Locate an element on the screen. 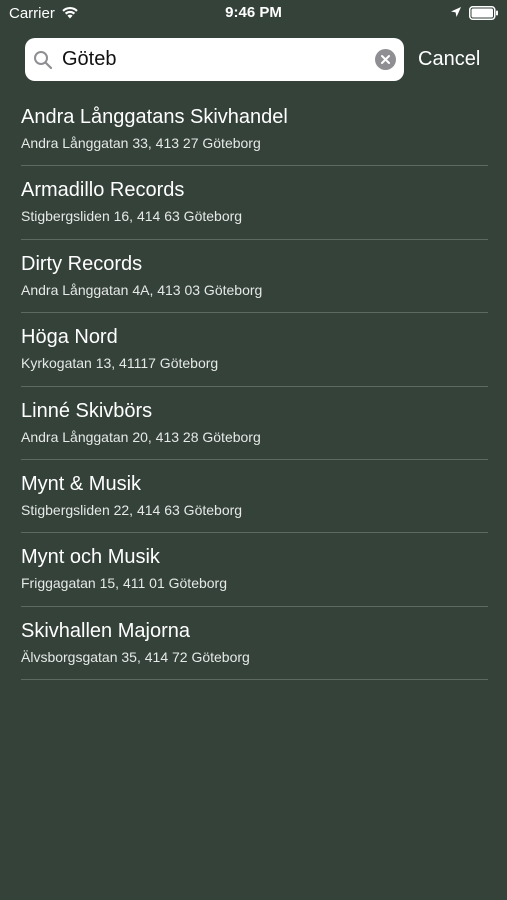 The height and width of the screenshot is (900, 507). location-icon is located at coordinates (456, 12).